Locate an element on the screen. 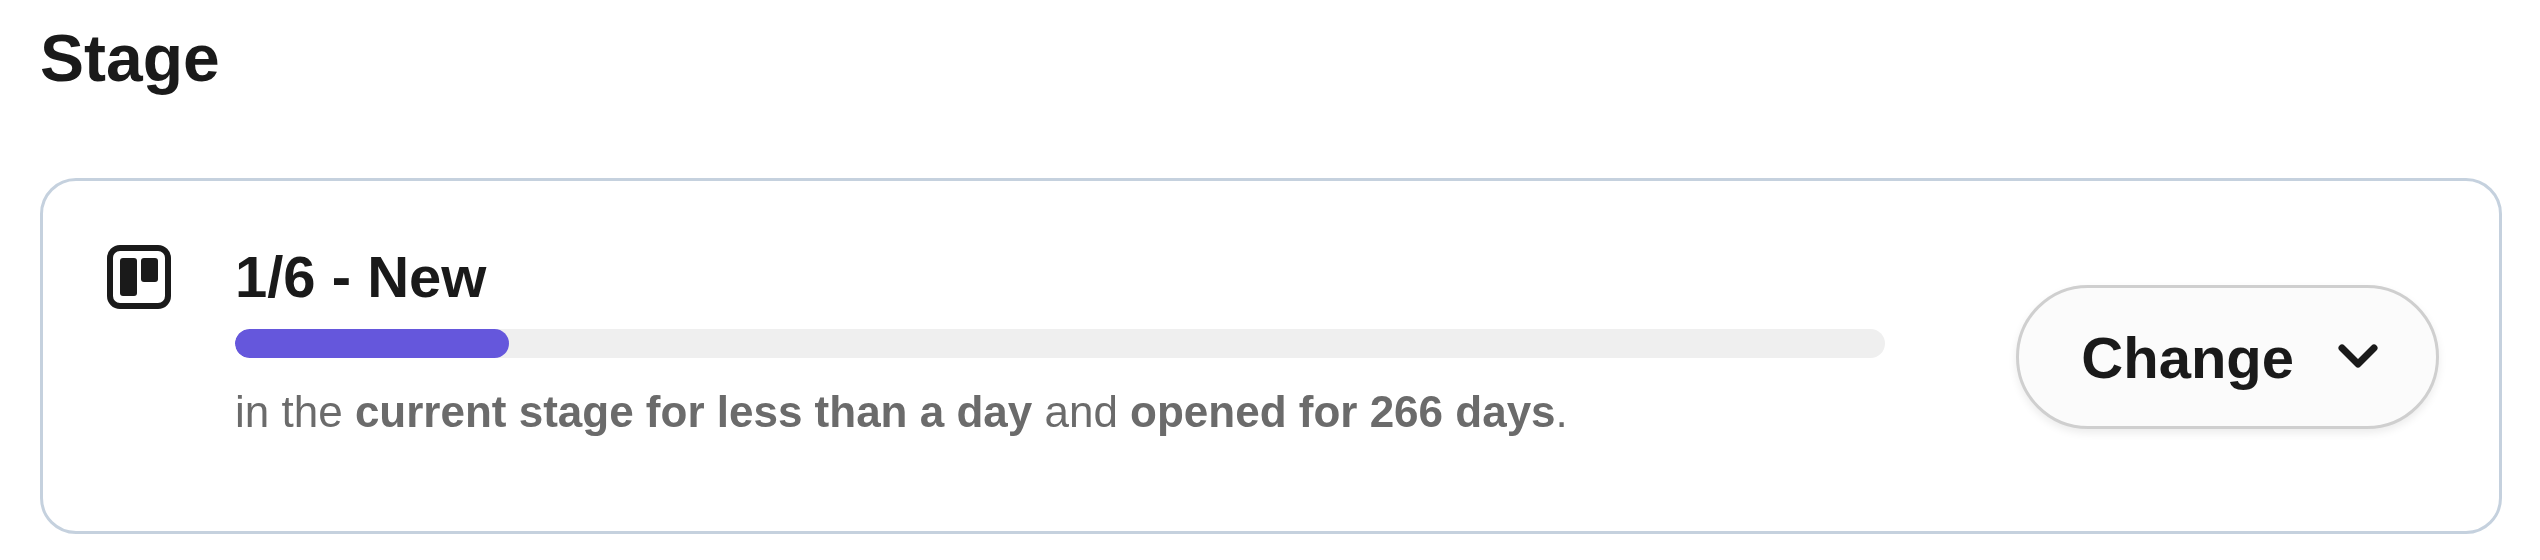 The image size is (2540, 560). stage-description: in the current stage for less than a day and opened for 266 days. is located at coordinates (902, 412).